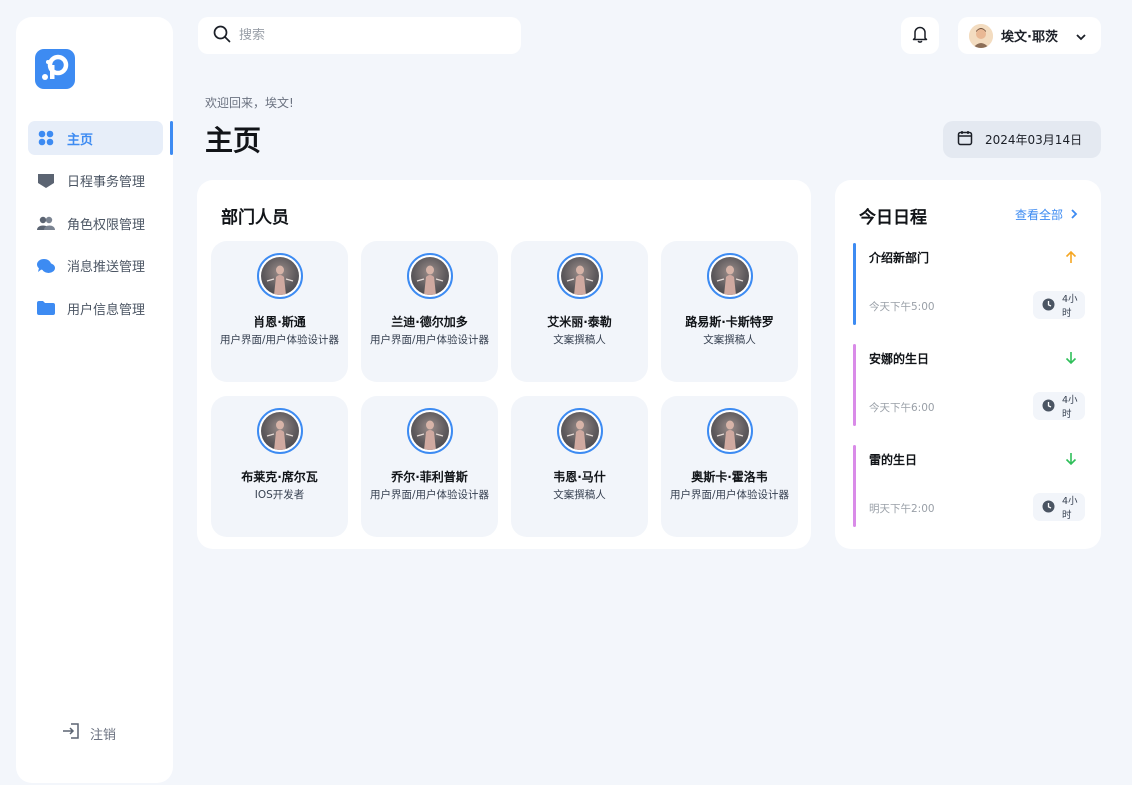 This screenshot has width=1132, height=785. What do you see at coordinates (106, 310) in the screenshot?
I see `sidebar-item-label: 用户信息管理` at bounding box center [106, 310].